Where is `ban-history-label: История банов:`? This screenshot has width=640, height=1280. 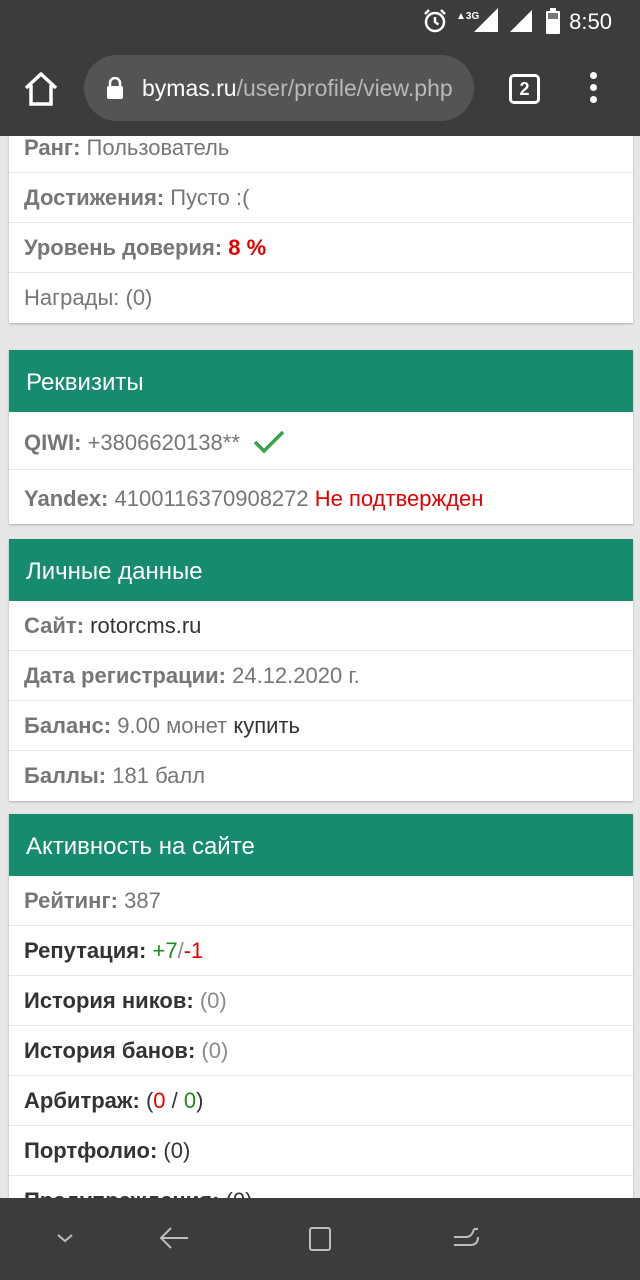 ban-history-label: История банов: is located at coordinates (110, 1050).